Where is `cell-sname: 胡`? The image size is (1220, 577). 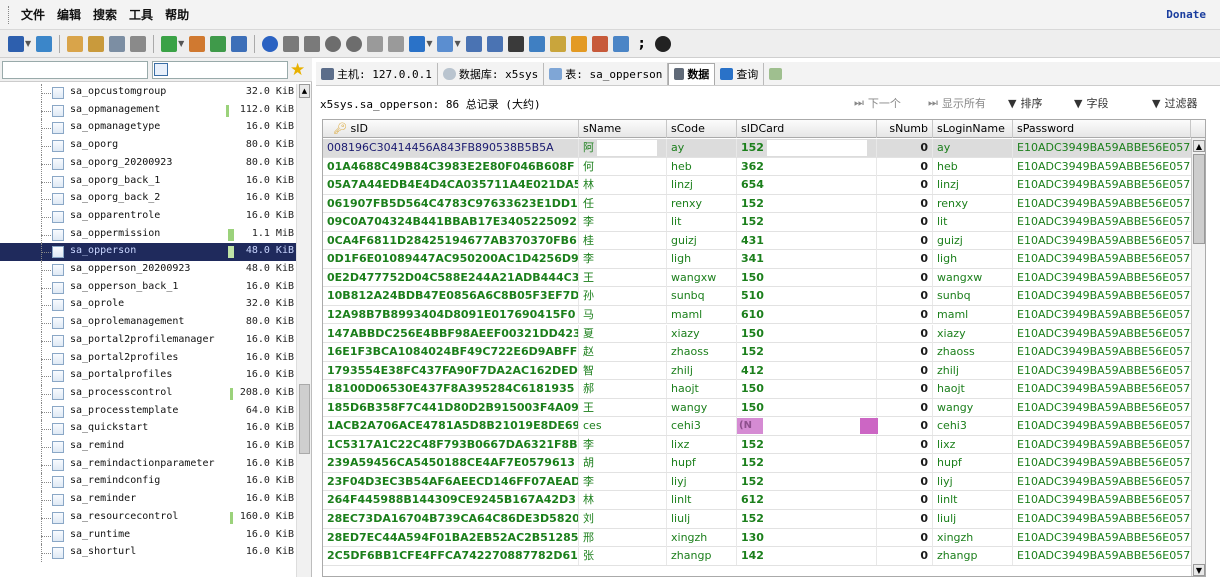 cell-sname: 胡 is located at coordinates (623, 463).